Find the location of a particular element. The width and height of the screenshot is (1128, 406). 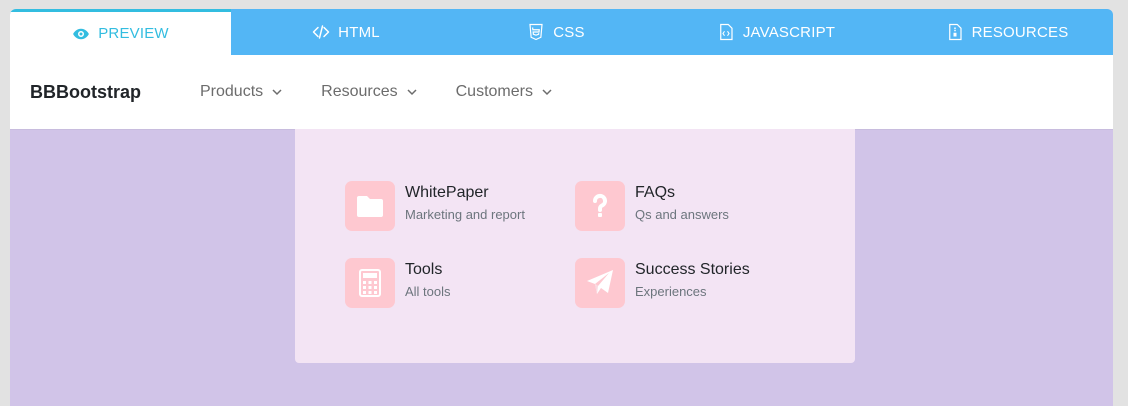

tab-resources: RESOURCES is located at coordinates (1007, 32).